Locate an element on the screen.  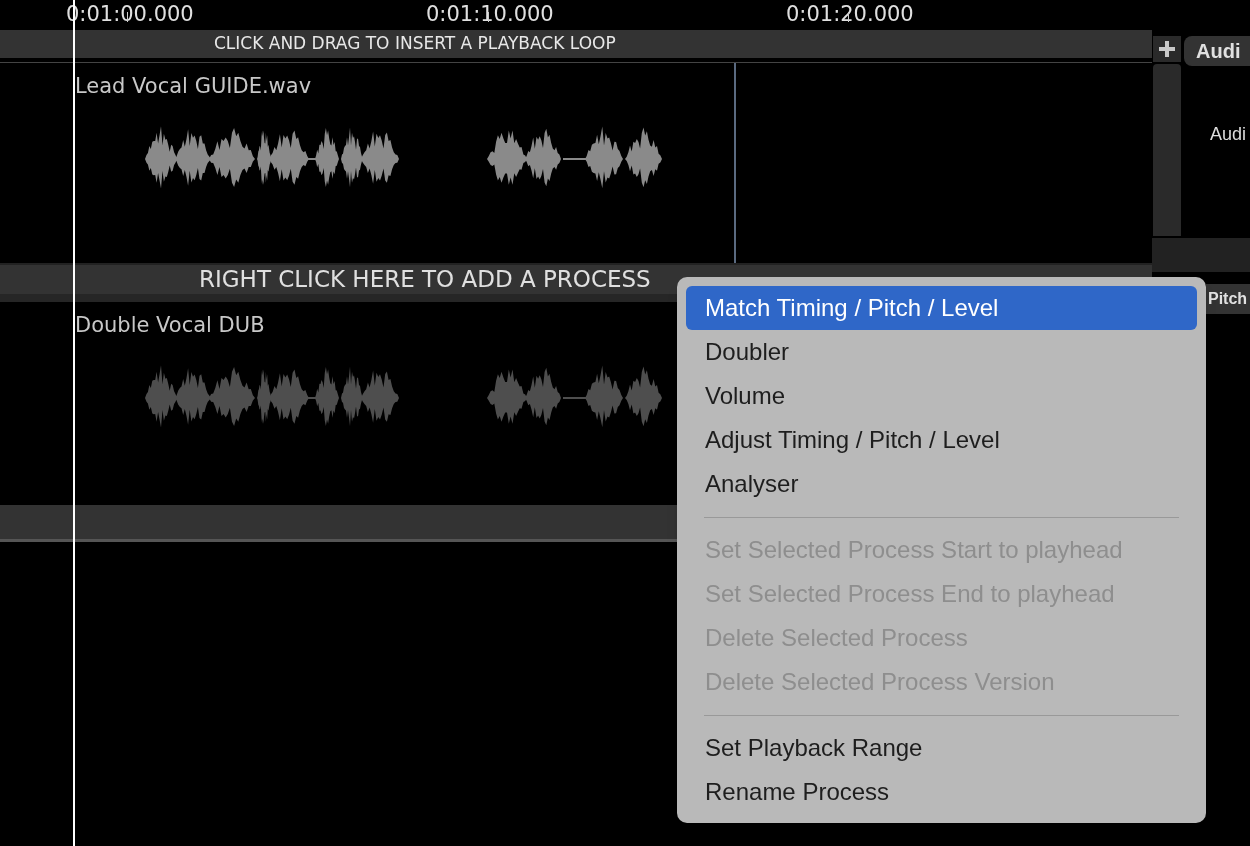
track-name: Double Vocal DUB is located at coordinates (170, 325).